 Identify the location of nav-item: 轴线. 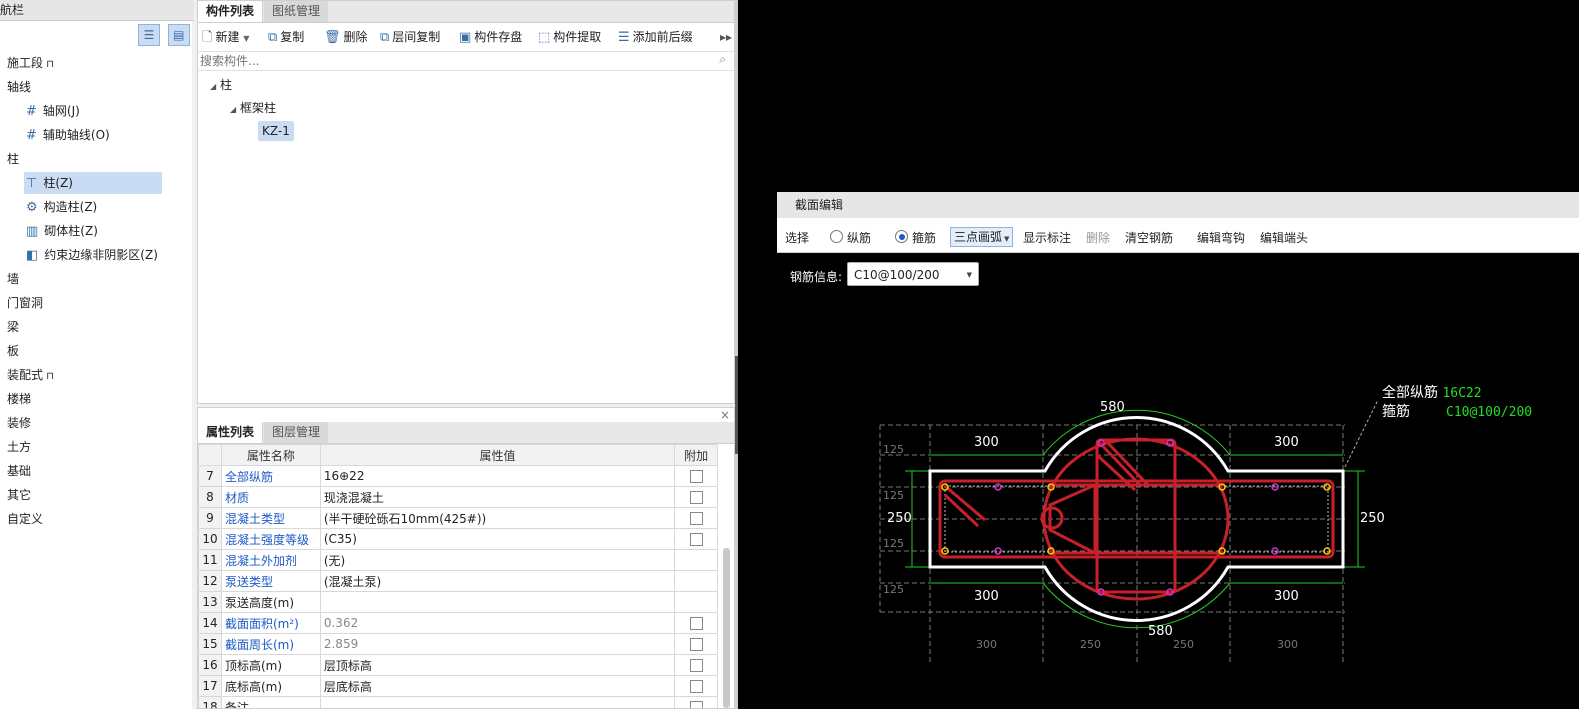
(19, 87).